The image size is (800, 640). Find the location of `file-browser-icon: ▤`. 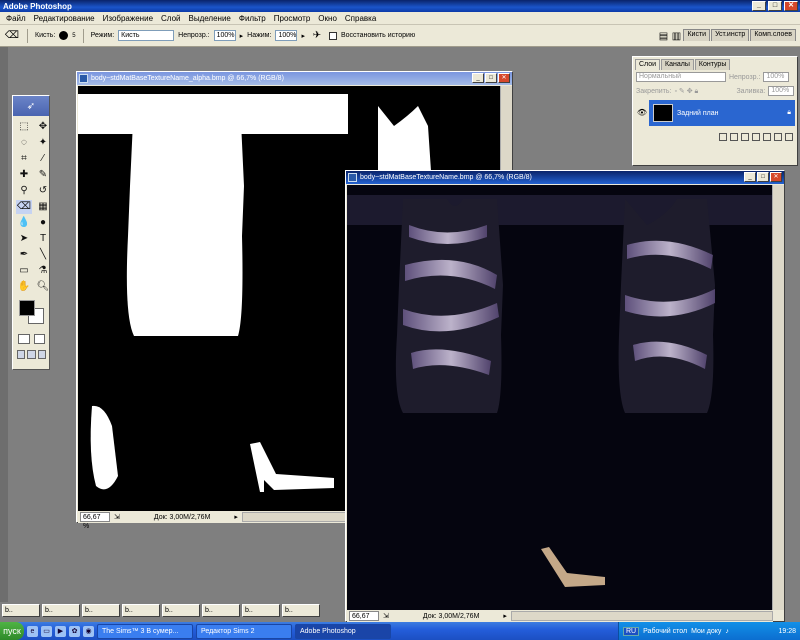

file-browser-icon: ▤ is located at coordinates (663, 36).